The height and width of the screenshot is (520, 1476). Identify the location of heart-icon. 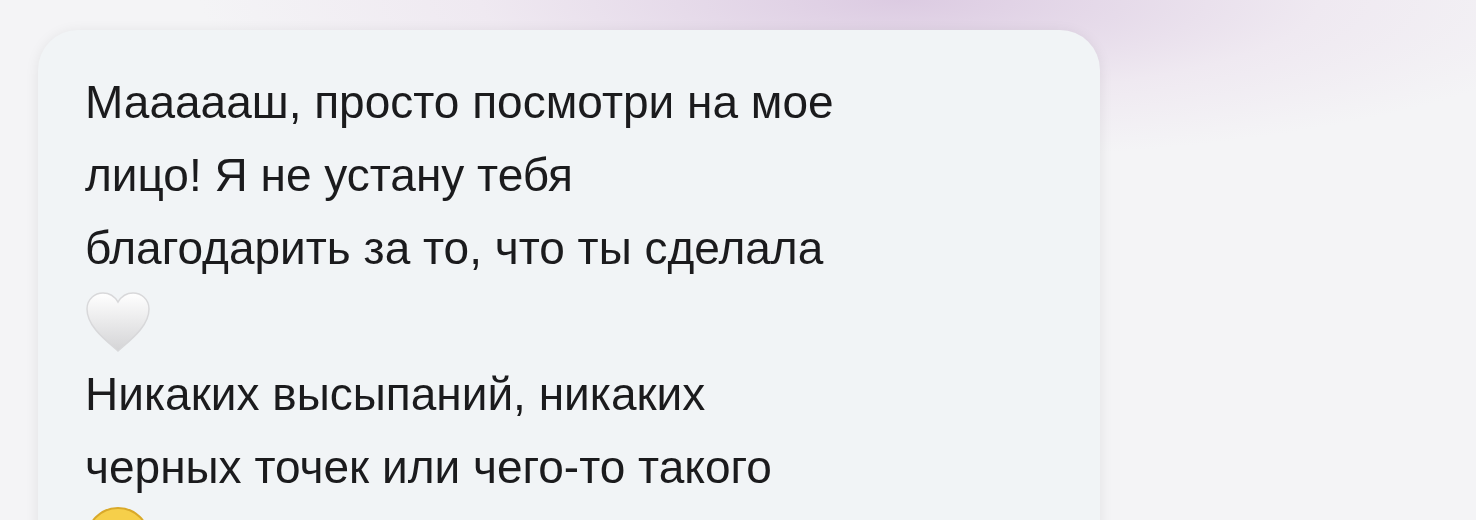
(118, 321).